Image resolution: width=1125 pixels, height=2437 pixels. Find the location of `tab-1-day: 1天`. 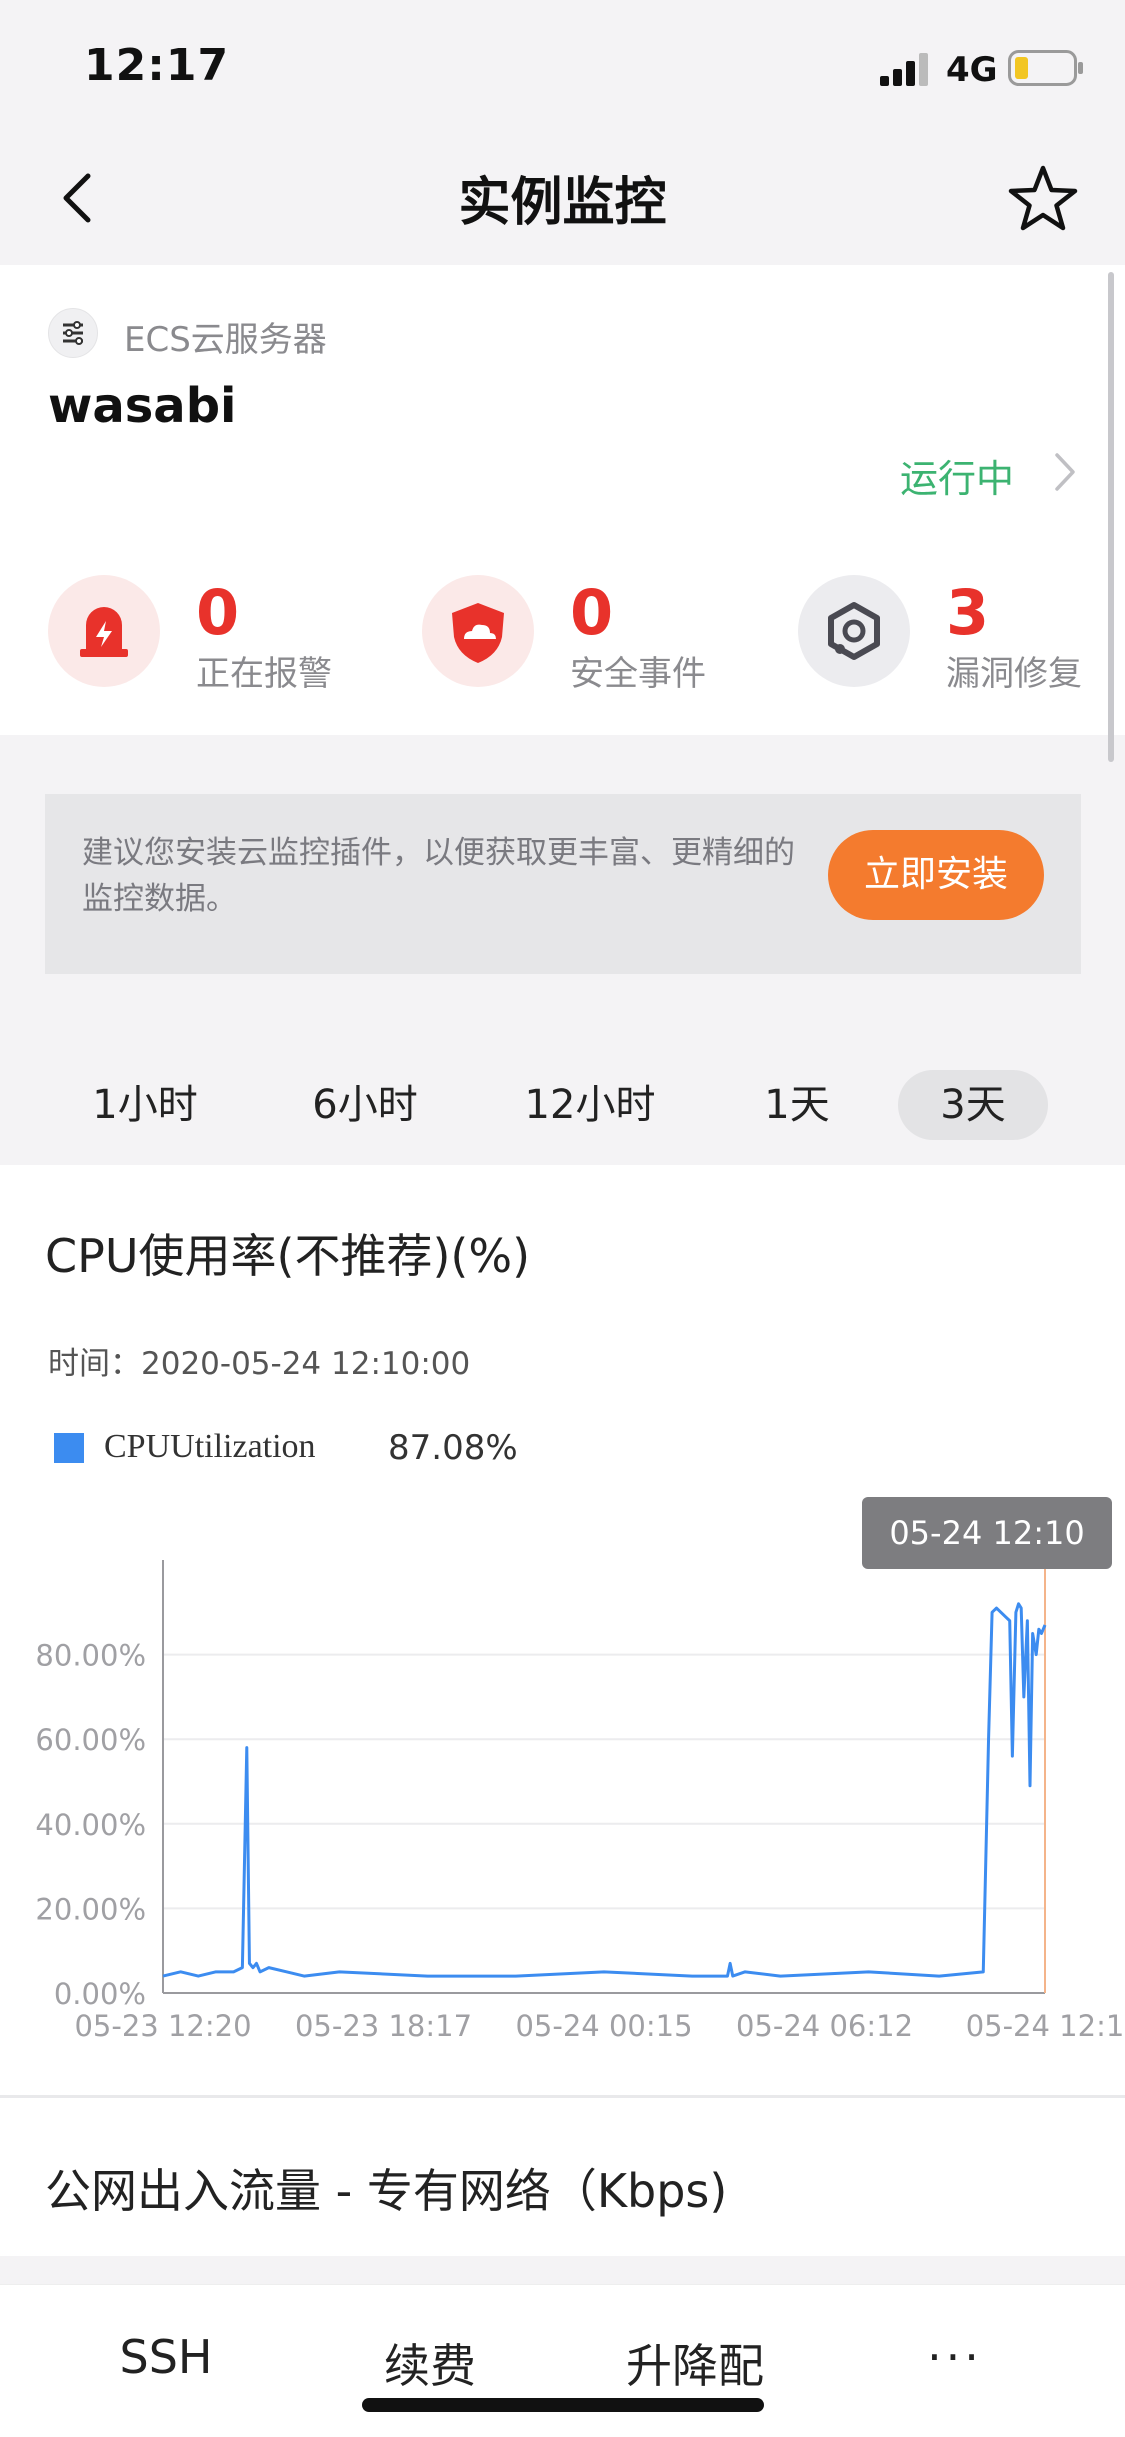

tab-1-day: 1天 is located at coordinates (797, 1105).